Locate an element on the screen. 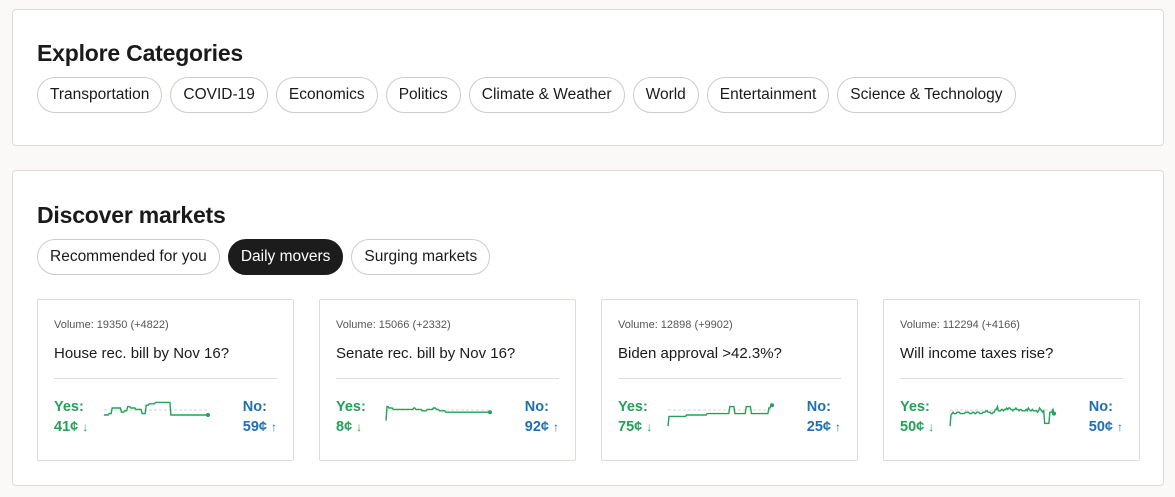  no-price: 59¢ is located at coordinates (254, 427).